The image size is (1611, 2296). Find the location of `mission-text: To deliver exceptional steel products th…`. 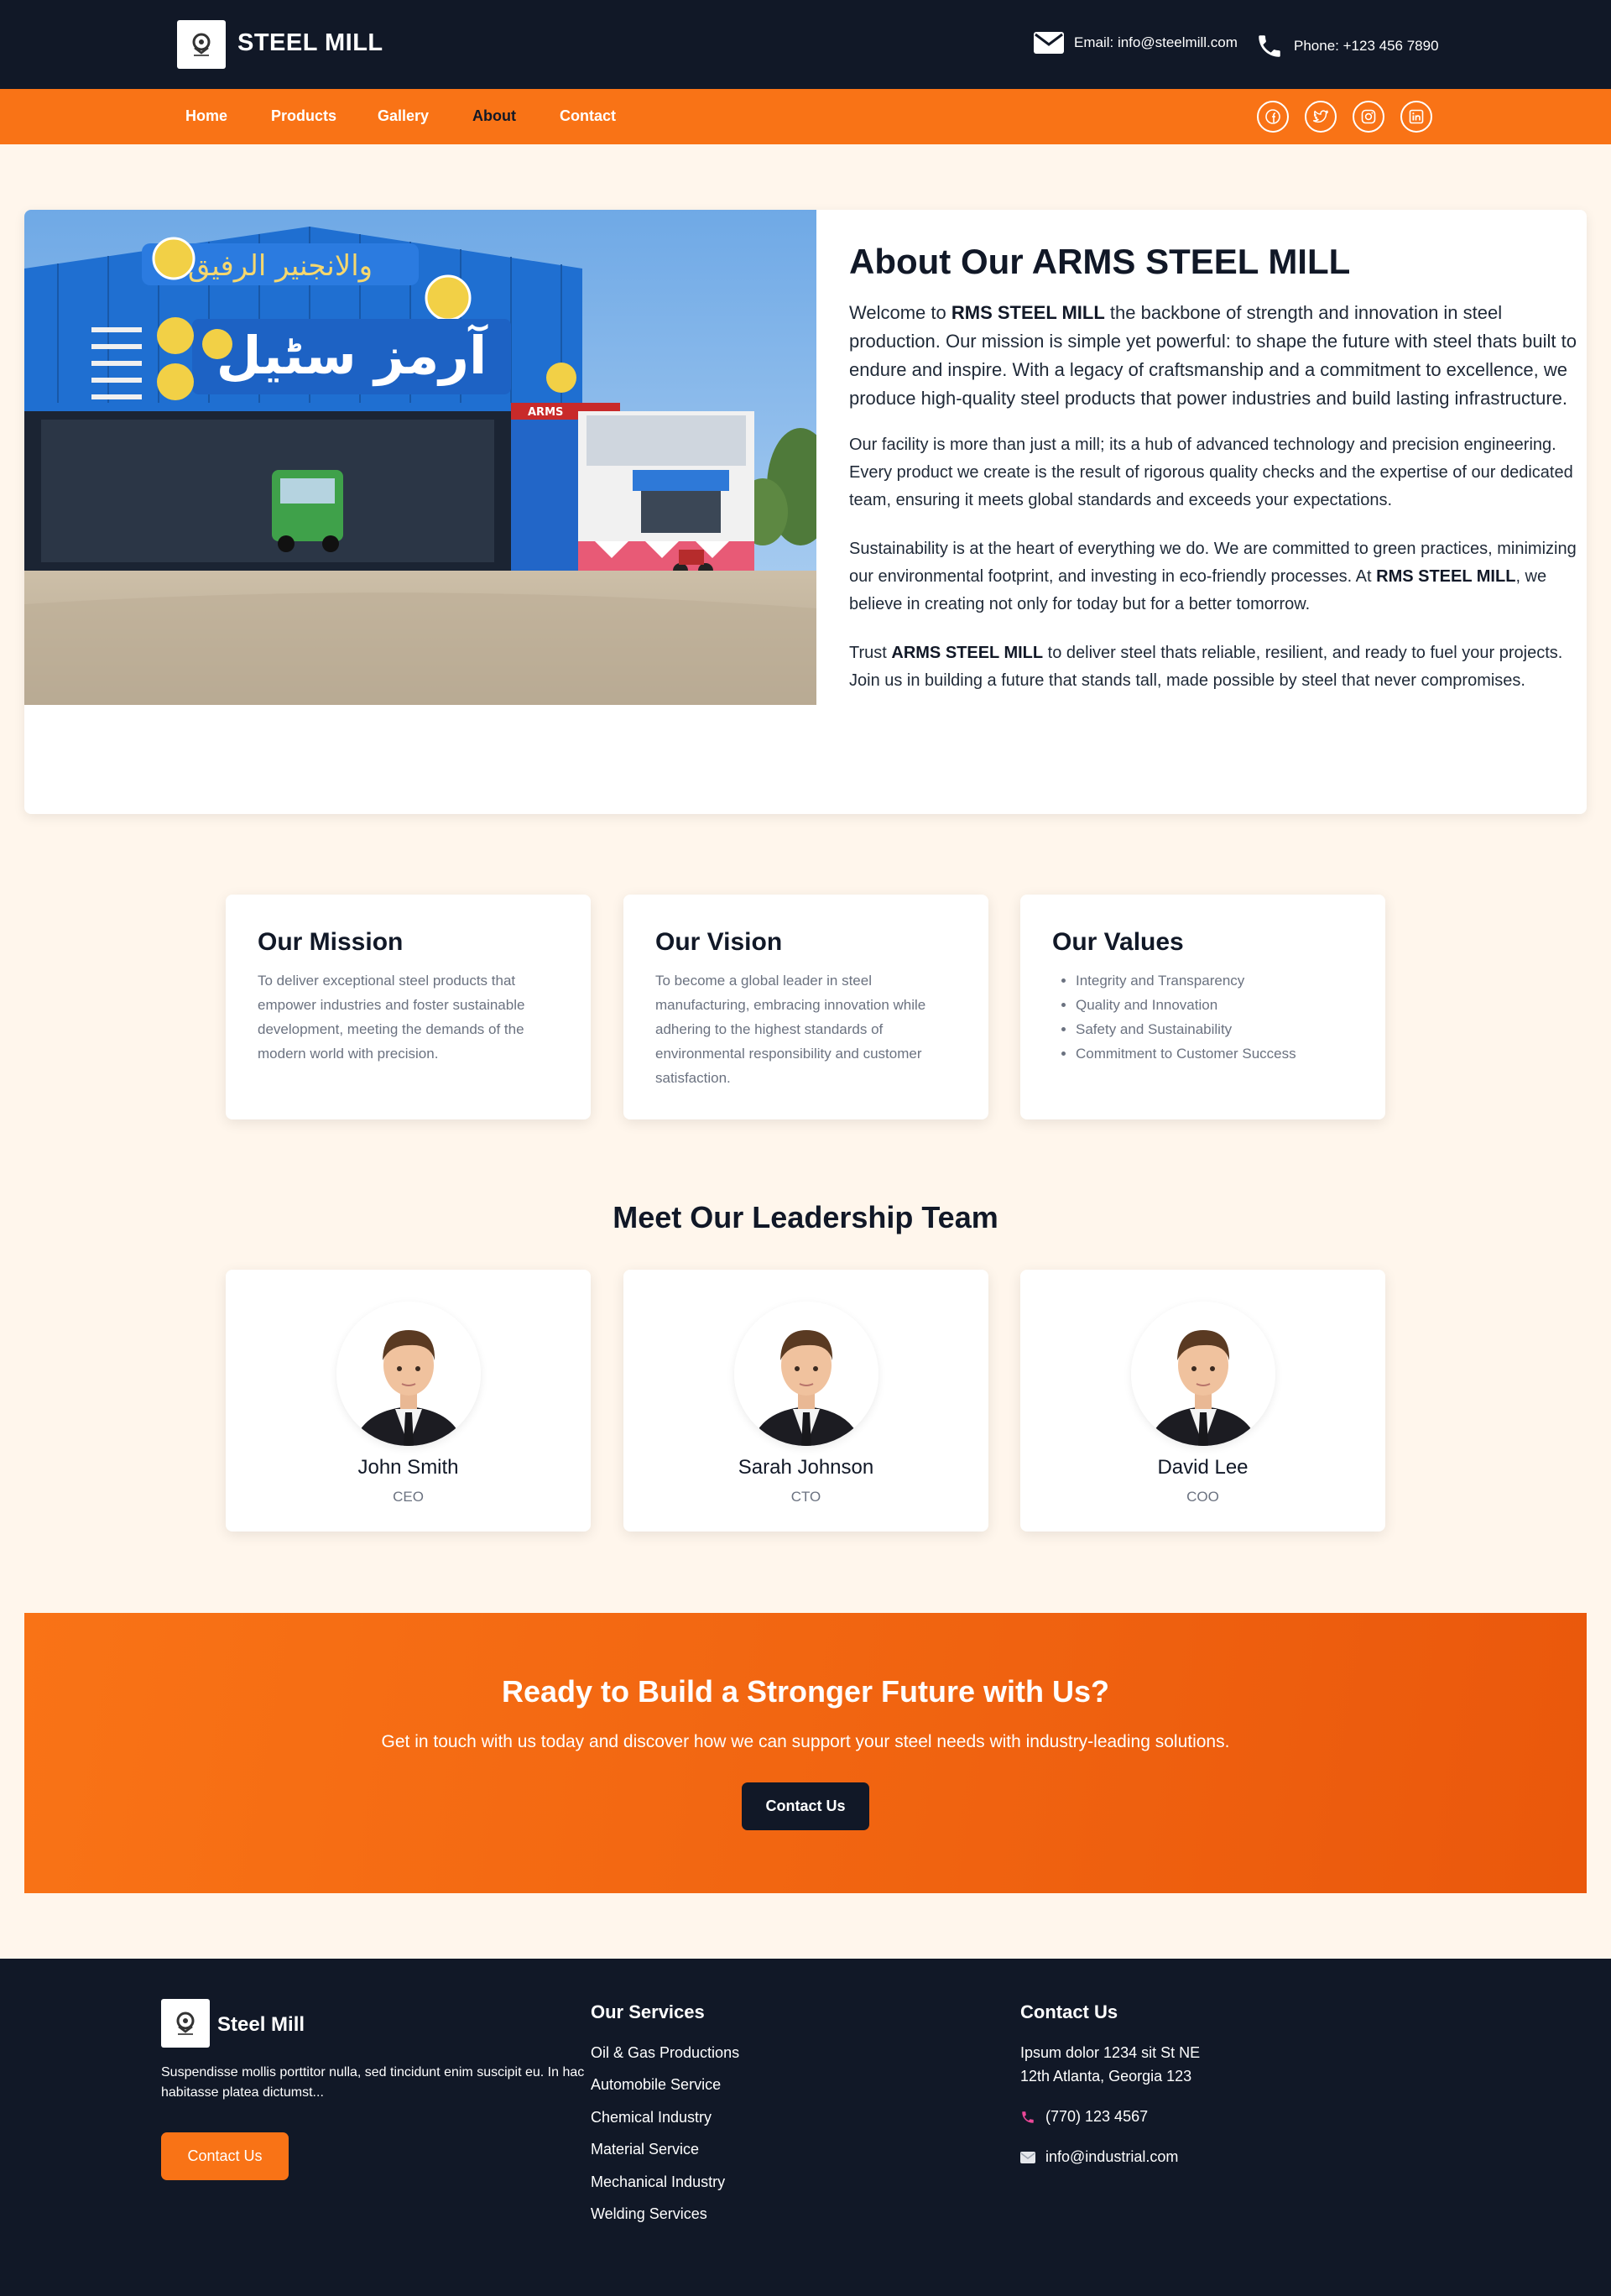

mission-text: To deliver exceptional steel products th… is located at coordinates (392, 1017).